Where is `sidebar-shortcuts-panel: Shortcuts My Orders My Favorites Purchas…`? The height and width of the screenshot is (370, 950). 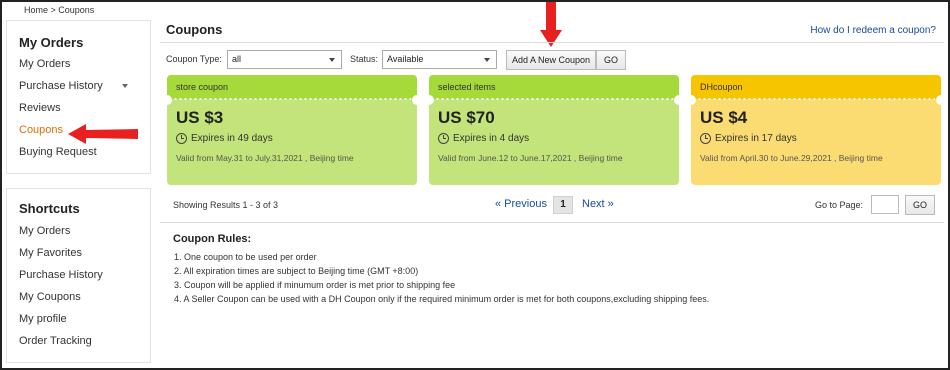
sidebar-shortcuts-panel: Shortcuts My Orders My Favorites Purchas… is located at coordinates (78, 275).